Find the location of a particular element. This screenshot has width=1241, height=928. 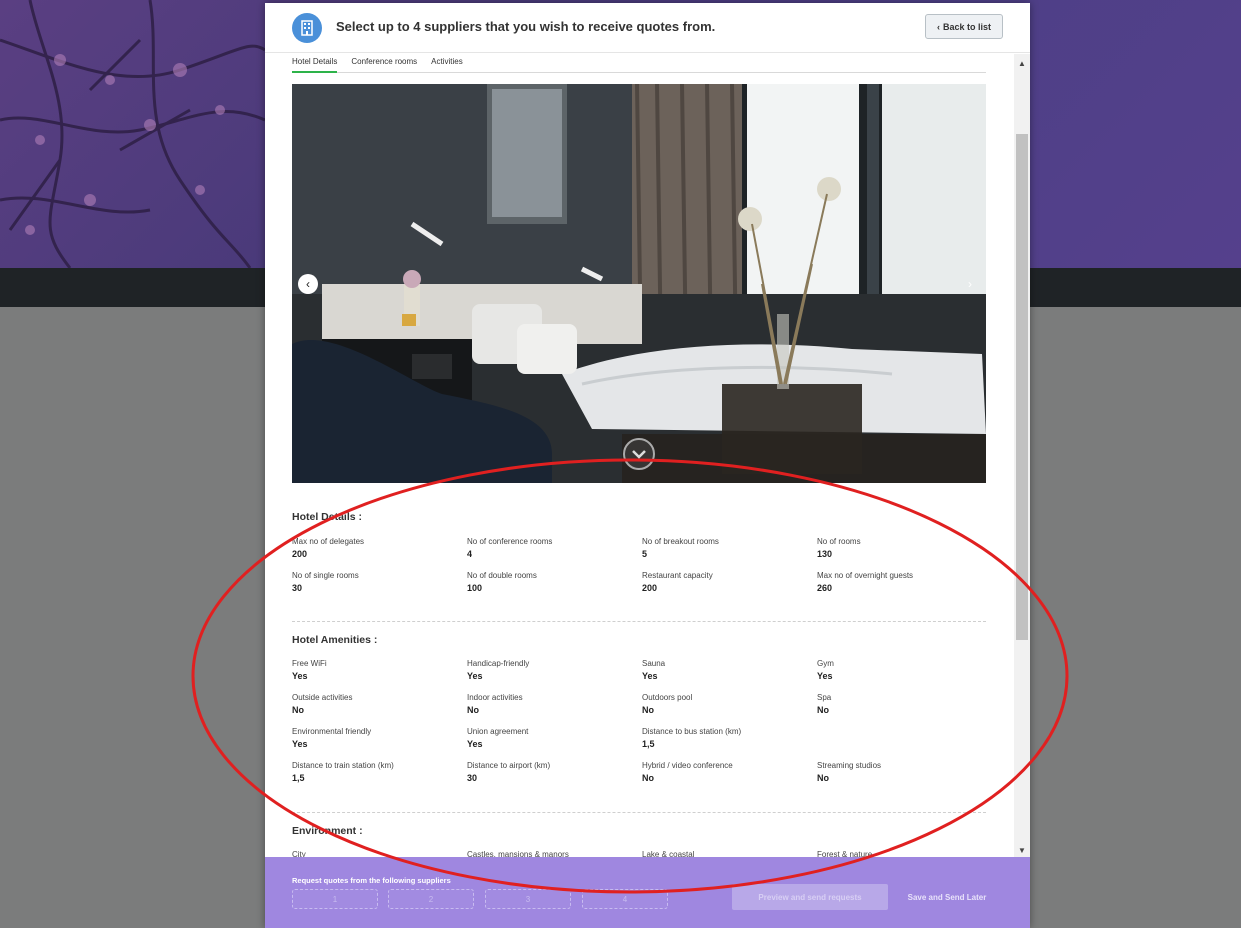

detail-label: Hybrid / video conference is located at coordinates (687, 765).